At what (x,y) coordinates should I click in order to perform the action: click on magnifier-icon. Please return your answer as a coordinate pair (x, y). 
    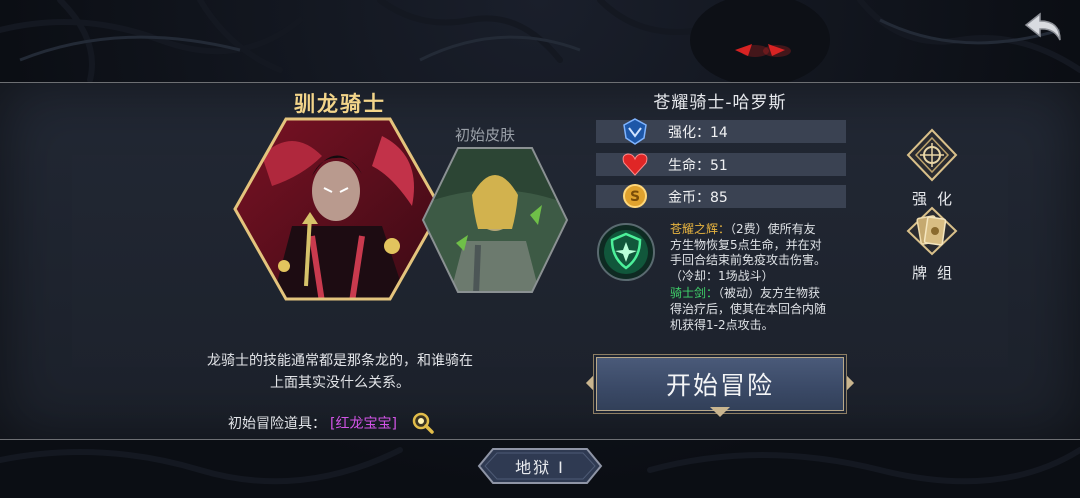
    Looking at the image, I should click on (423, 423).